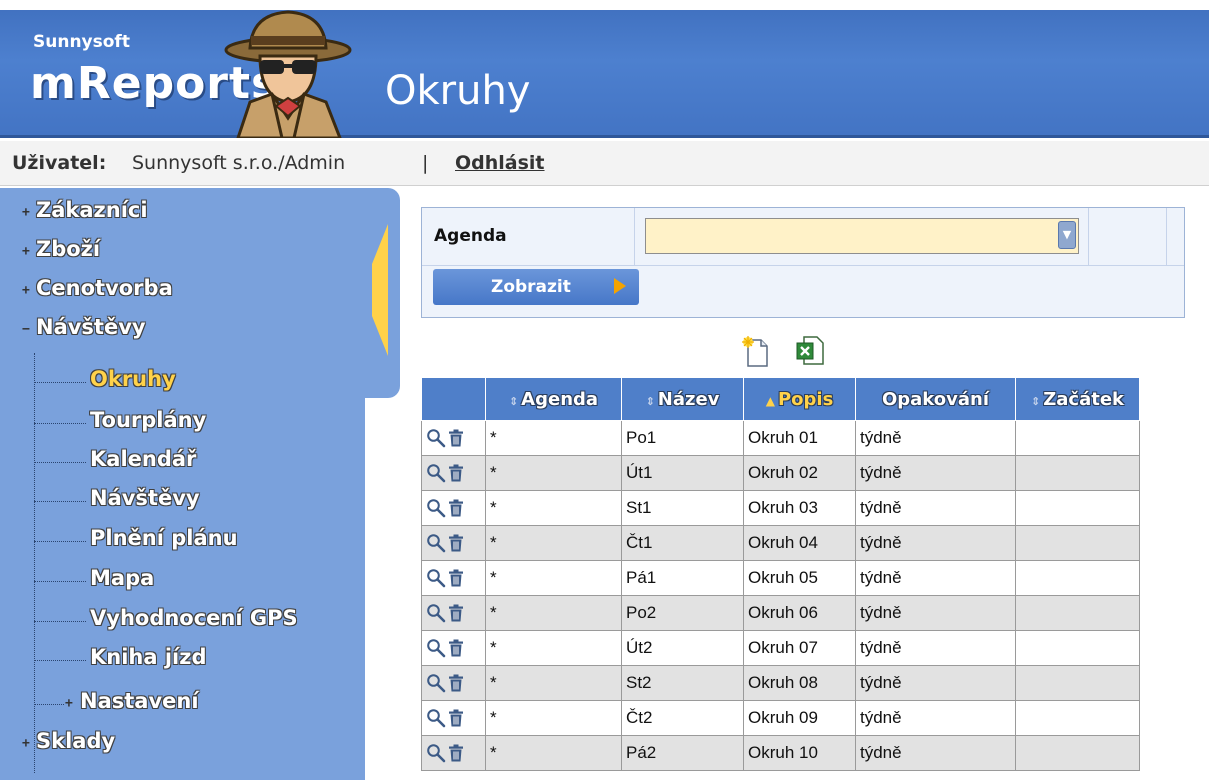 The width and height of the screenshot is (1209, 780). Describe the element at coordinates (682, 399) in the screenshot. I see `column-header-nazev: ⇕ Název` at that location.